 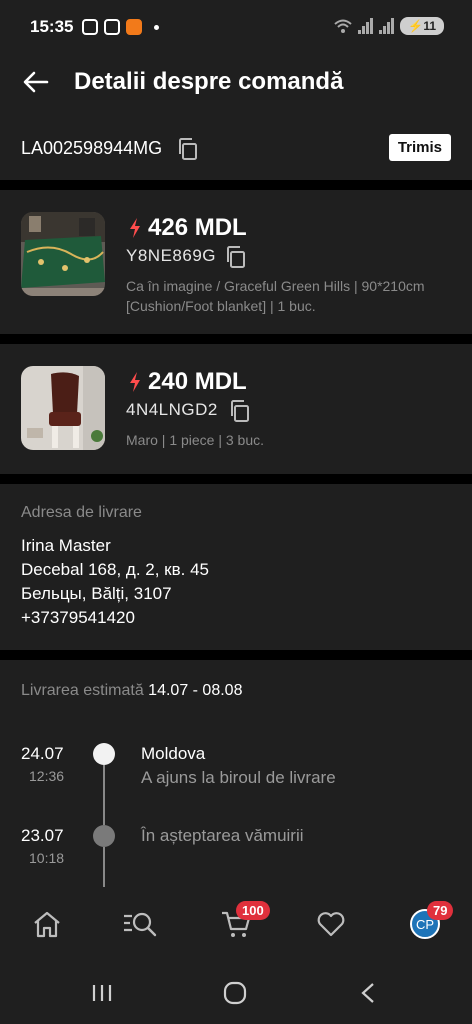 What do you see at coordinates (115, 569) in the screenshot?
I see `address-street: Decebal 168, д. 2, кв. 45` at bounding box center [115, 569].